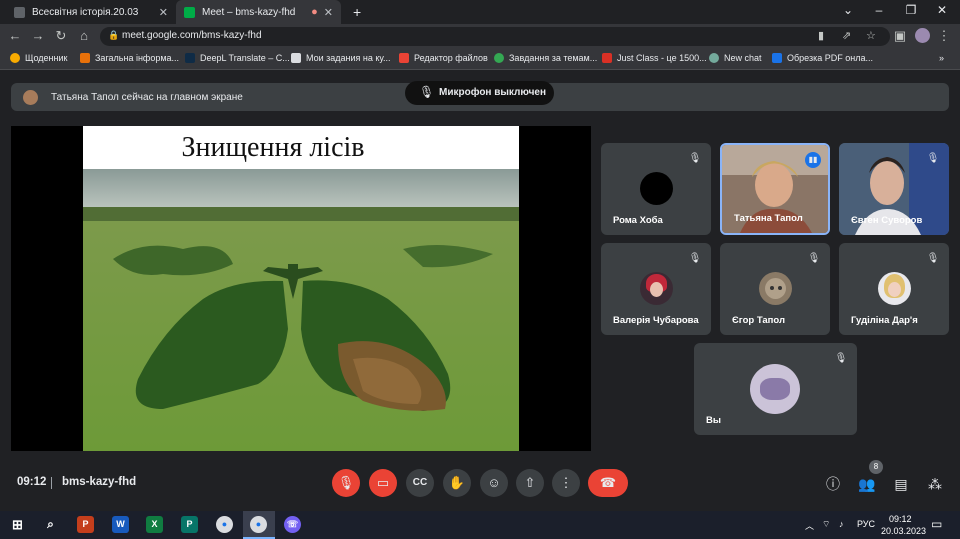 The height and width of the screenshot is (539, 960). Describe the element at coordinates (846, 35) in the screenshot. I see `share-icon: ⇗` at that location.